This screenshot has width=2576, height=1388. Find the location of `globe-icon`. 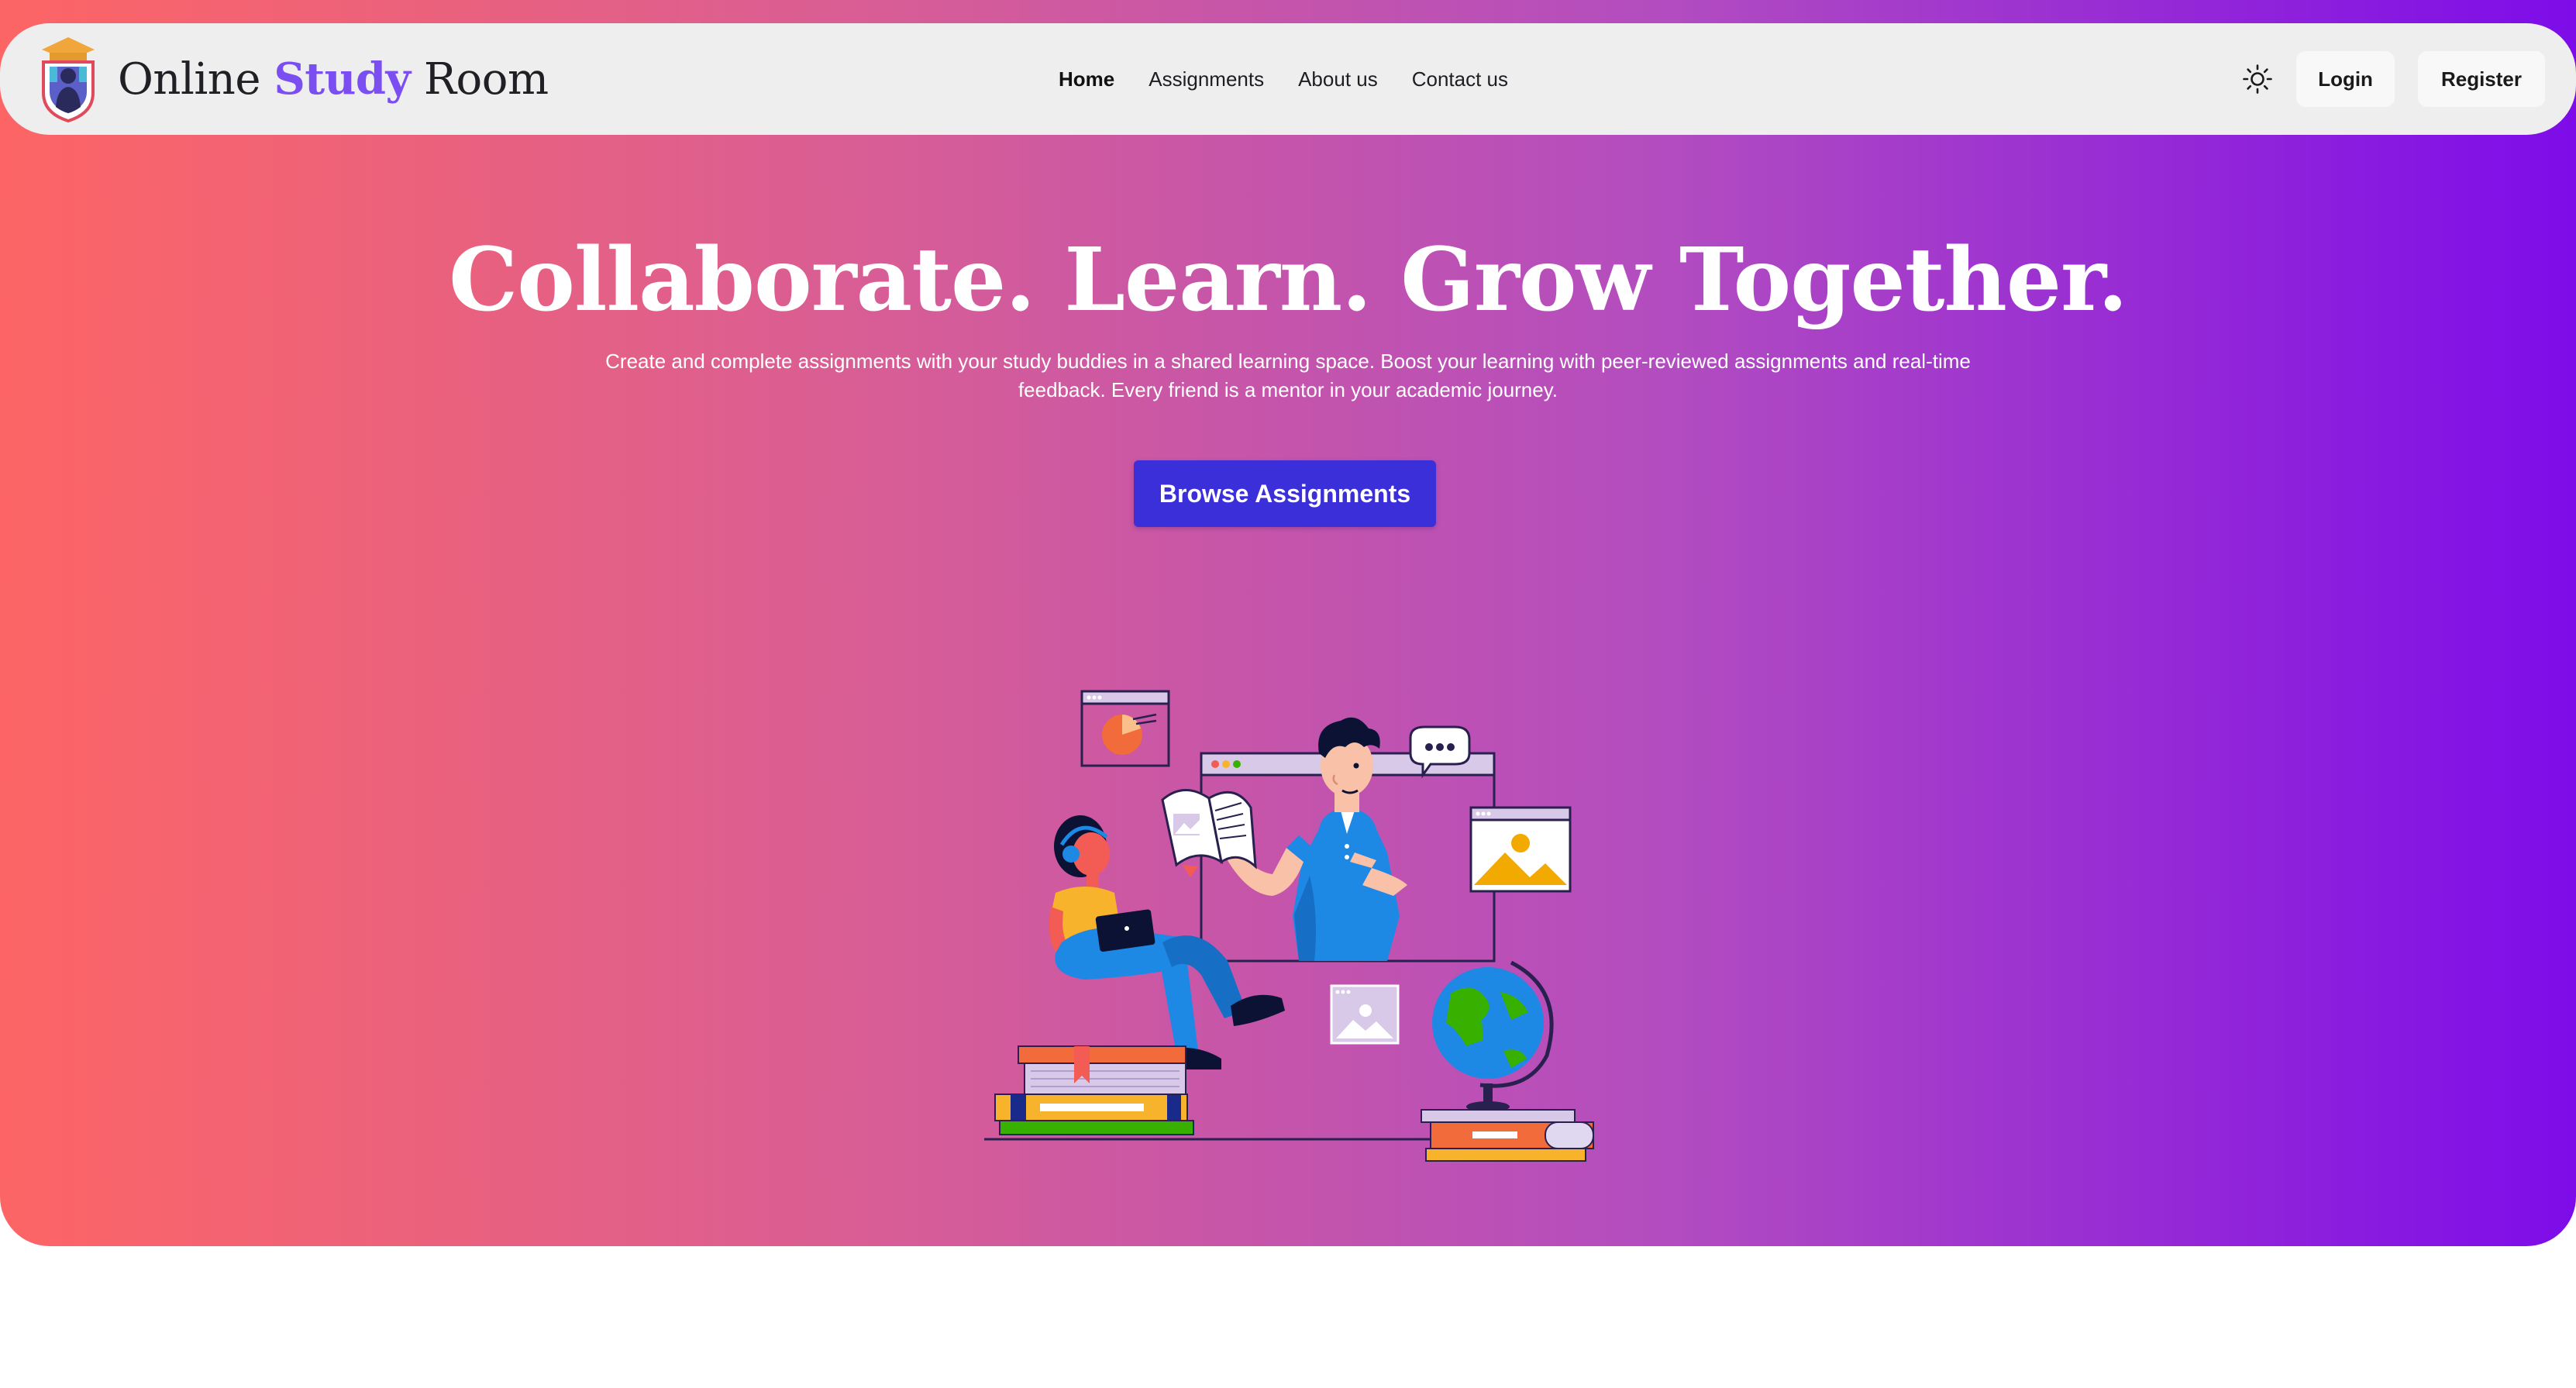

globe-icon is located at coordinates (1493, 1036).